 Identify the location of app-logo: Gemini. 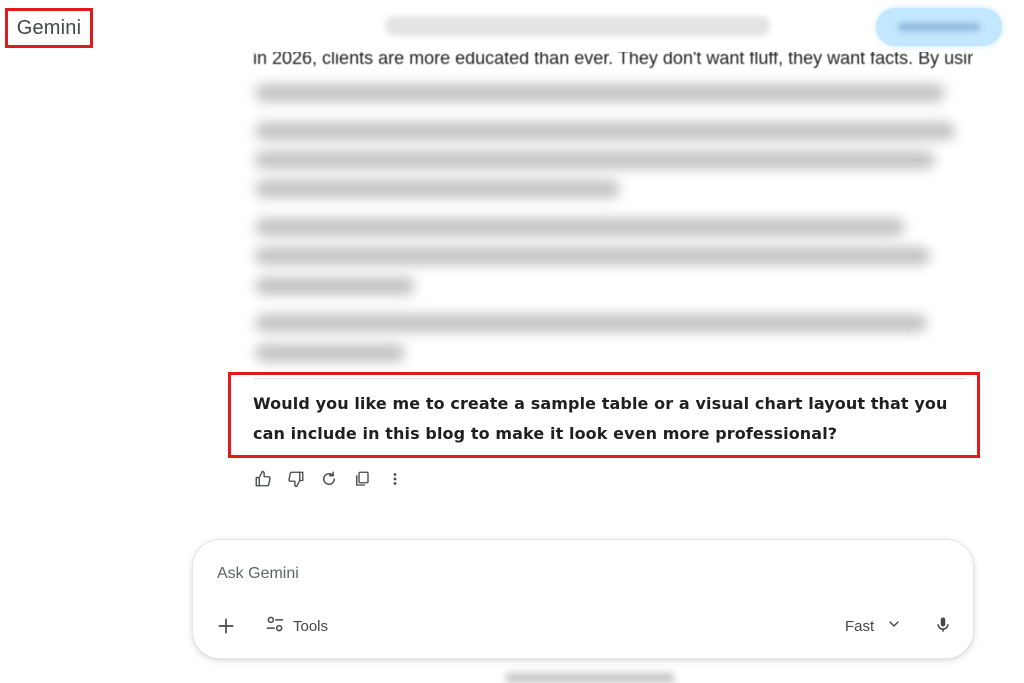
(49, 27).